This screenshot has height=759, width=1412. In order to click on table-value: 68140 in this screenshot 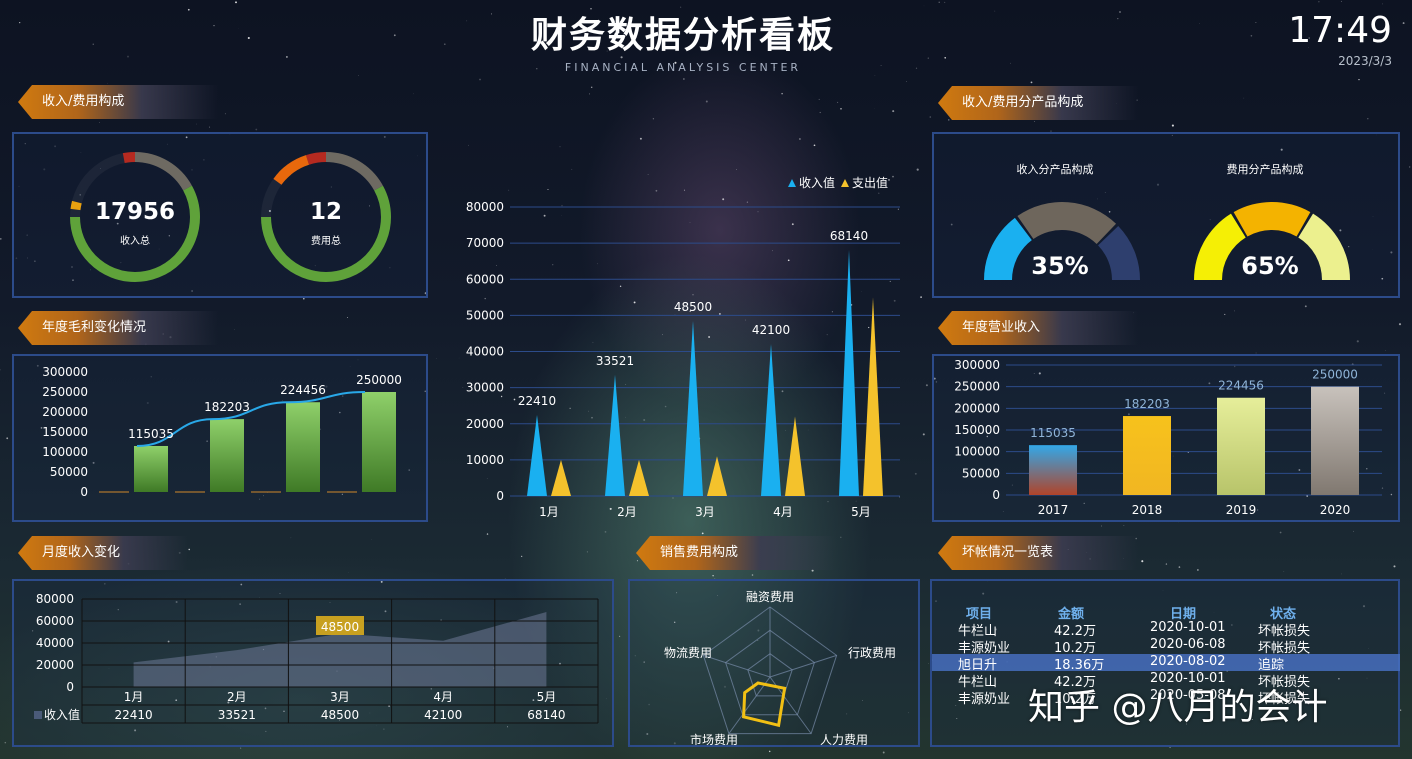, I will do `click(546, 715)`.